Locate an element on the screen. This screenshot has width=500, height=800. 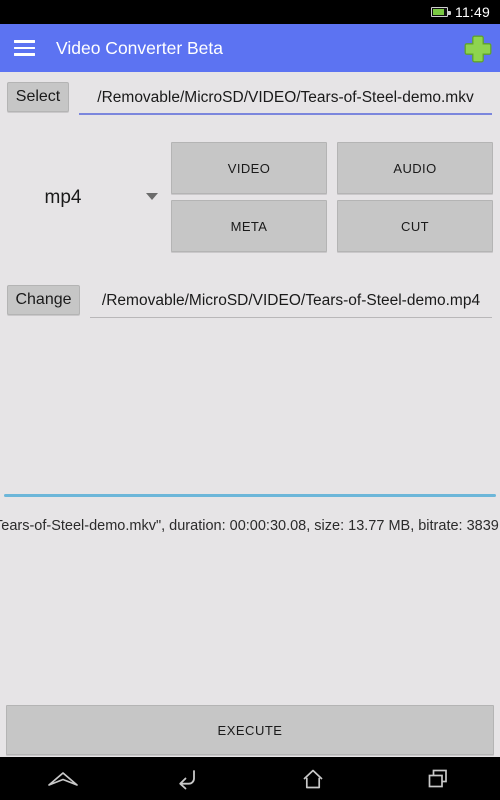
format-and-actions: mp4 VIDEO AUDIO META CUT is located at coordinates (250, 197).